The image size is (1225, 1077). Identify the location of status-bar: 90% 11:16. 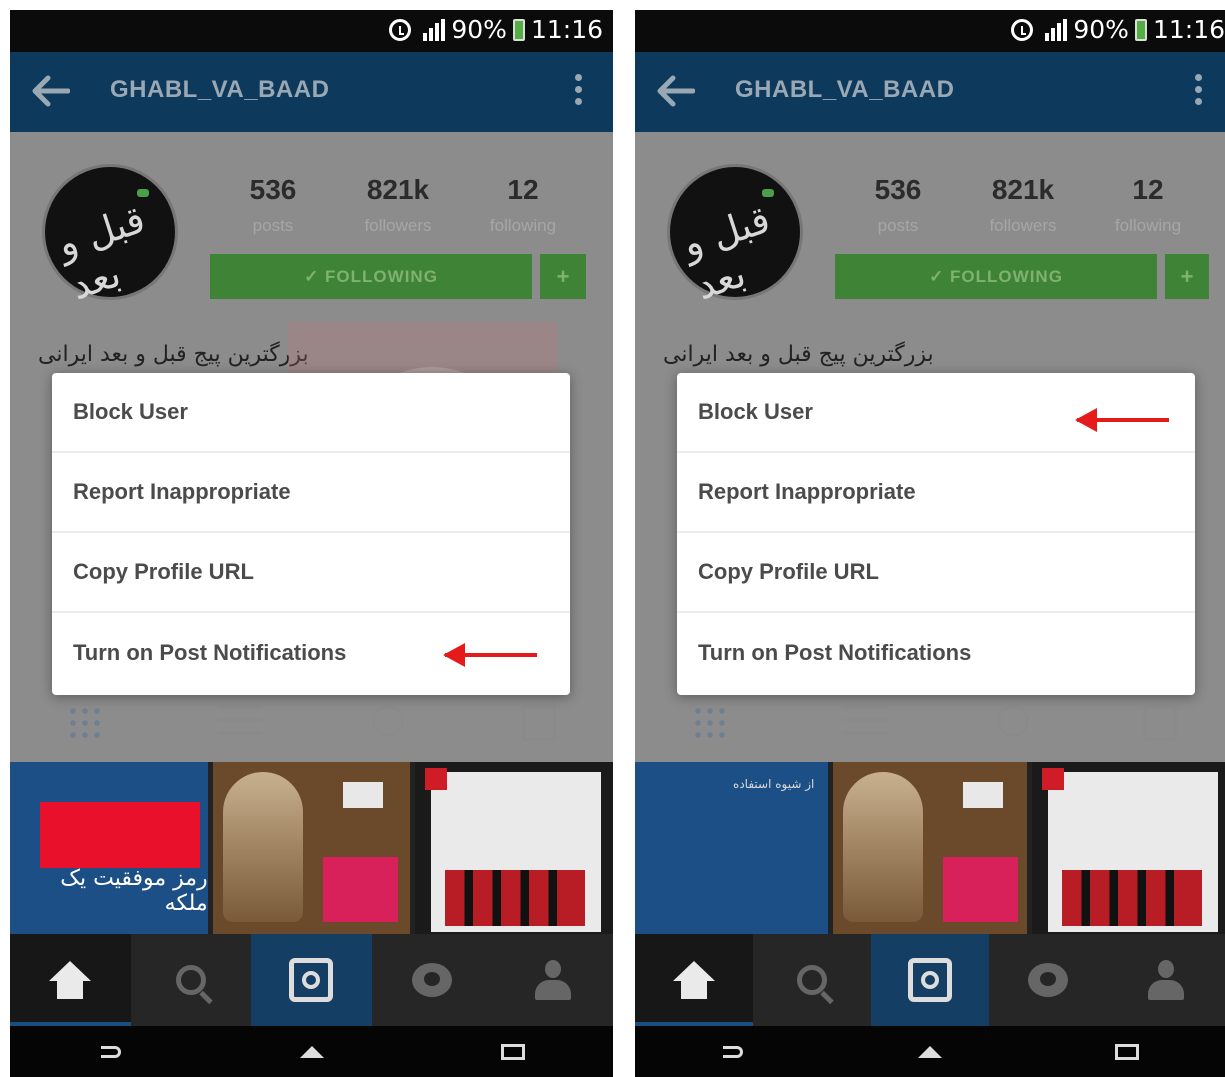
(311, 31).